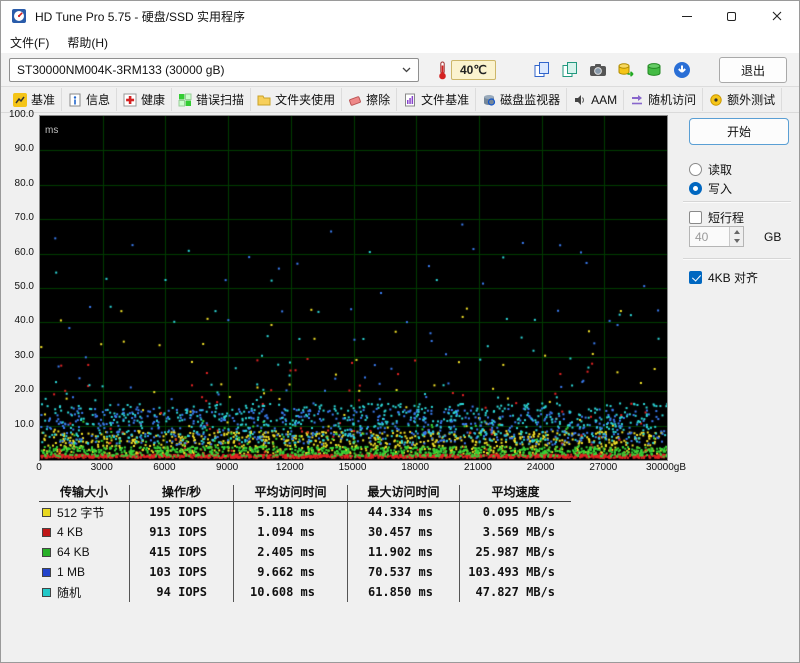 The height and width of the screenshot is (663, 800). Describe the element at coordinates (716, 217) in the screenshot. I see `checkbox-short-stroke: 短行程` at that location.